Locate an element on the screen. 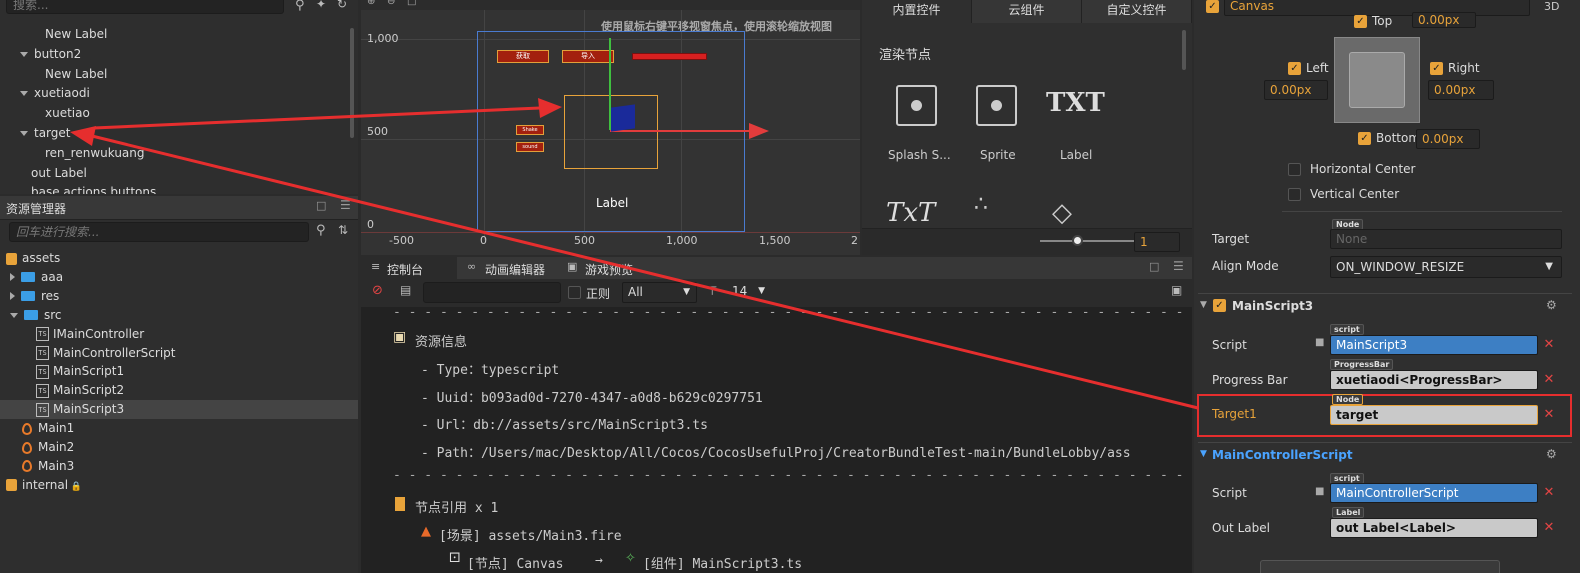 The image size is (1580, 573). regex-checkbox is located at coordinates (574, 292).